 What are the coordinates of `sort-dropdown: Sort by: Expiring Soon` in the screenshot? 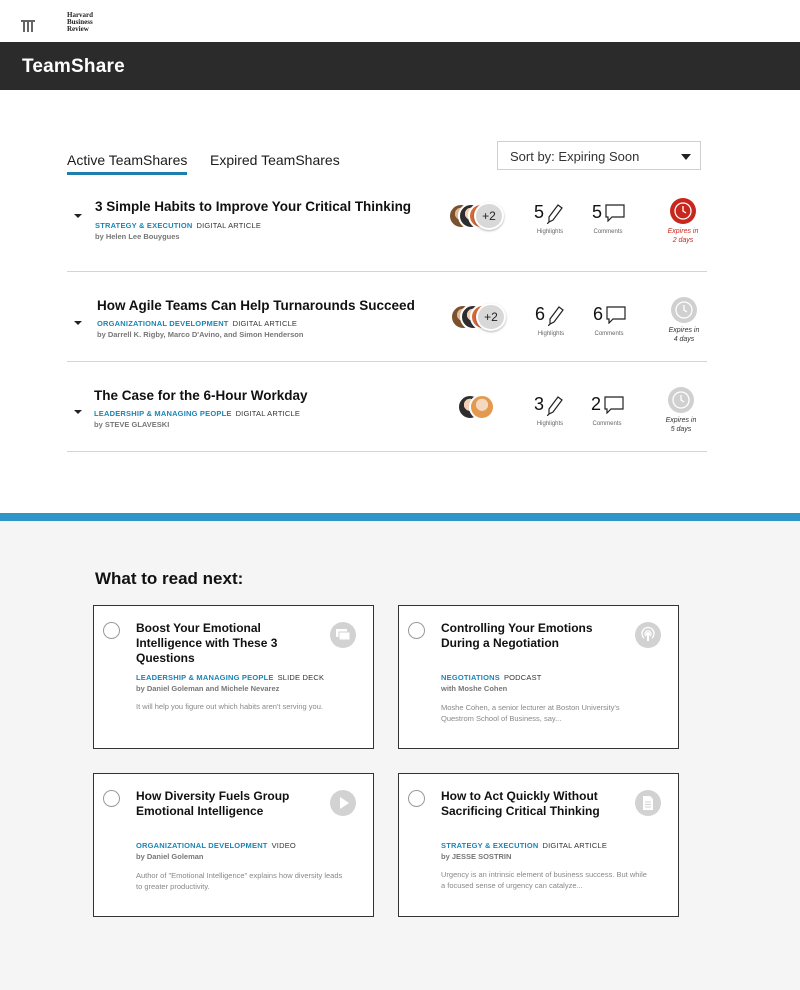 It's located at (599, 155).